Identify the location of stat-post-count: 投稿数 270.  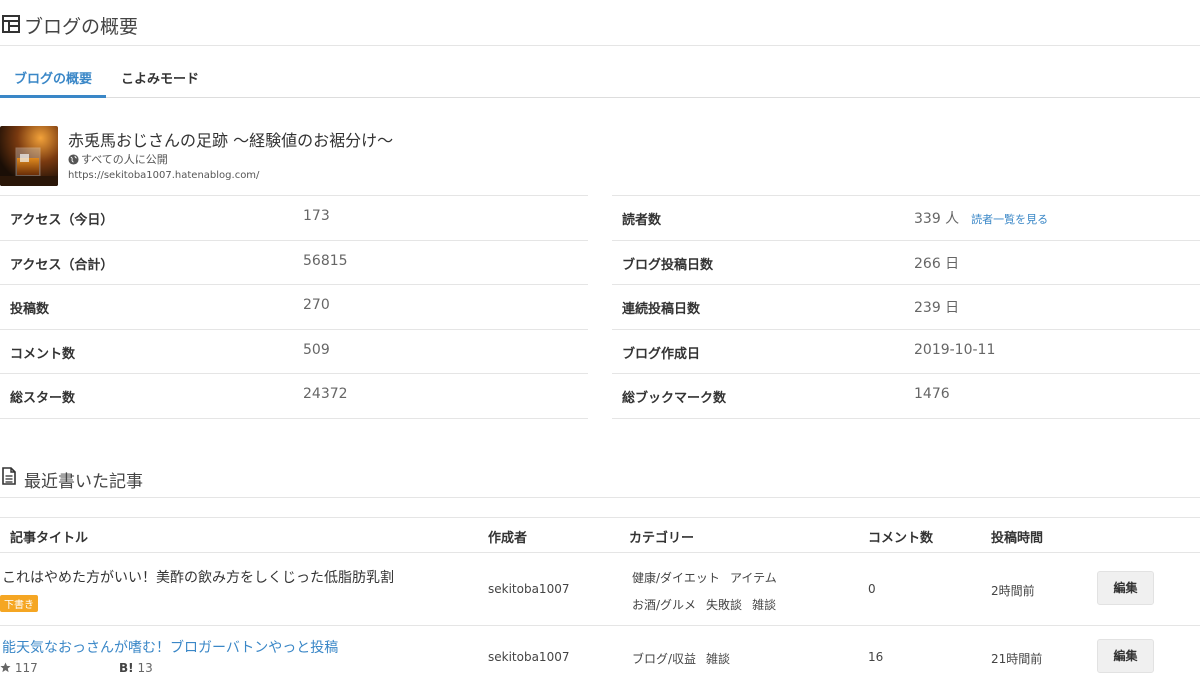
(294, 307).